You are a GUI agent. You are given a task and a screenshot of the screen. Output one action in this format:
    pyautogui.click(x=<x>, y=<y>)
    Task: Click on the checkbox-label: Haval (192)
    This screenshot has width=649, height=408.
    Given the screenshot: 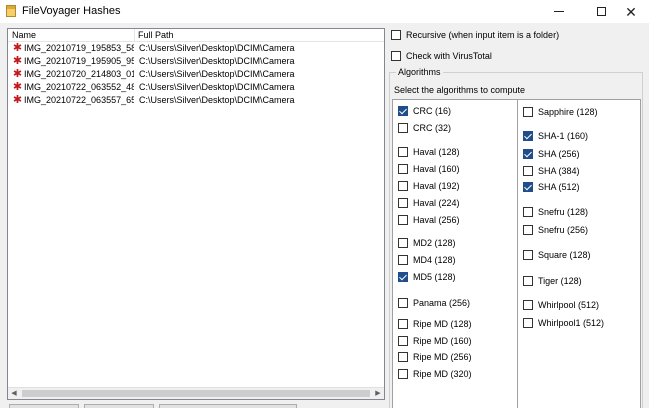 What is the action you would take?
    pyautogui.click(x=436, y=186)
    